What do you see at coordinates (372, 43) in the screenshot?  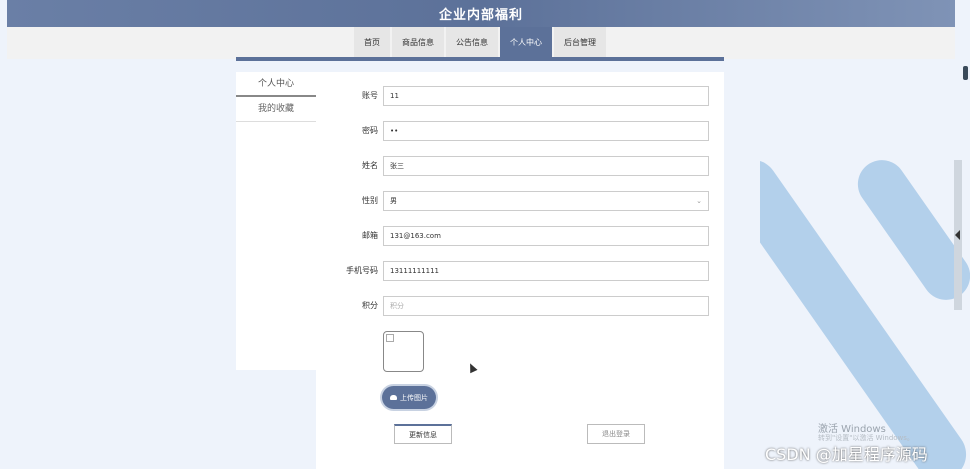 I see `nav-item-home: 首页` at bounding box center [372, 43].